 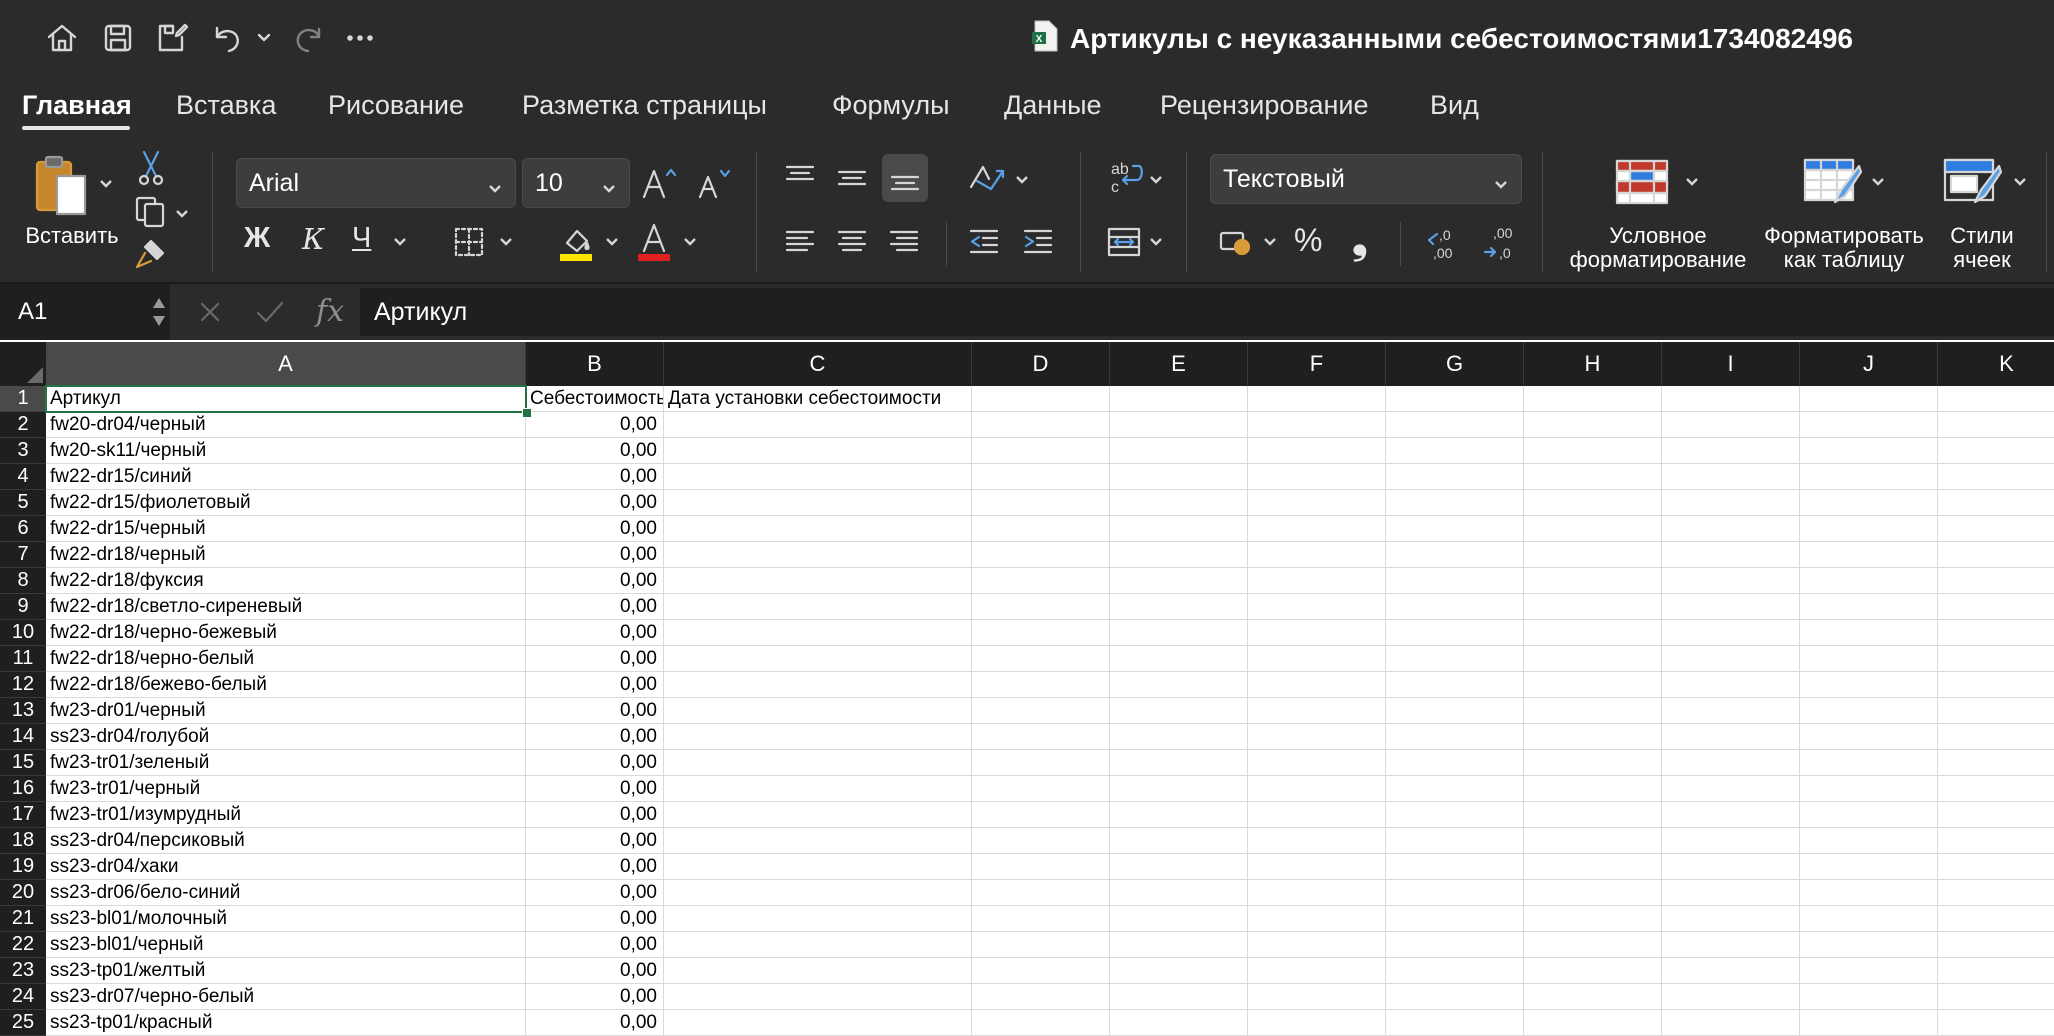 What do you see at coordinates (1156, 180) in the screenshot?
I see `wrap-text-dropdown-chevron-icon` at bounding box center [1156, 180].